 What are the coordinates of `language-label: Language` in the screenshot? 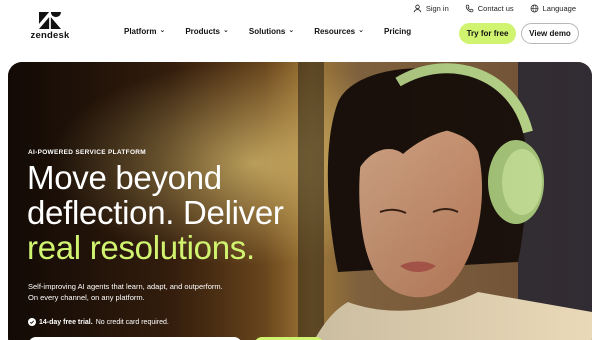 It's located at (559, 8).